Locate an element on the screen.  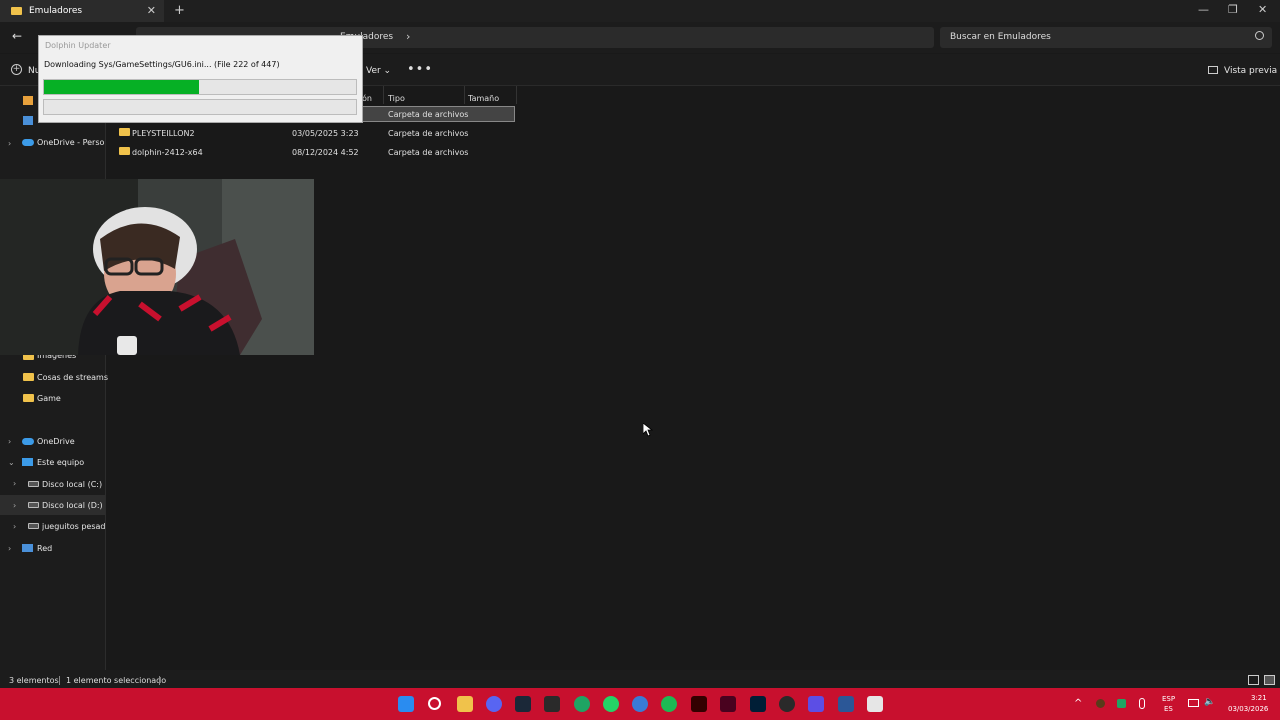
sidebar-item-onedrive-personal: OneDrive - Persona is located at coordinates (71, 142).